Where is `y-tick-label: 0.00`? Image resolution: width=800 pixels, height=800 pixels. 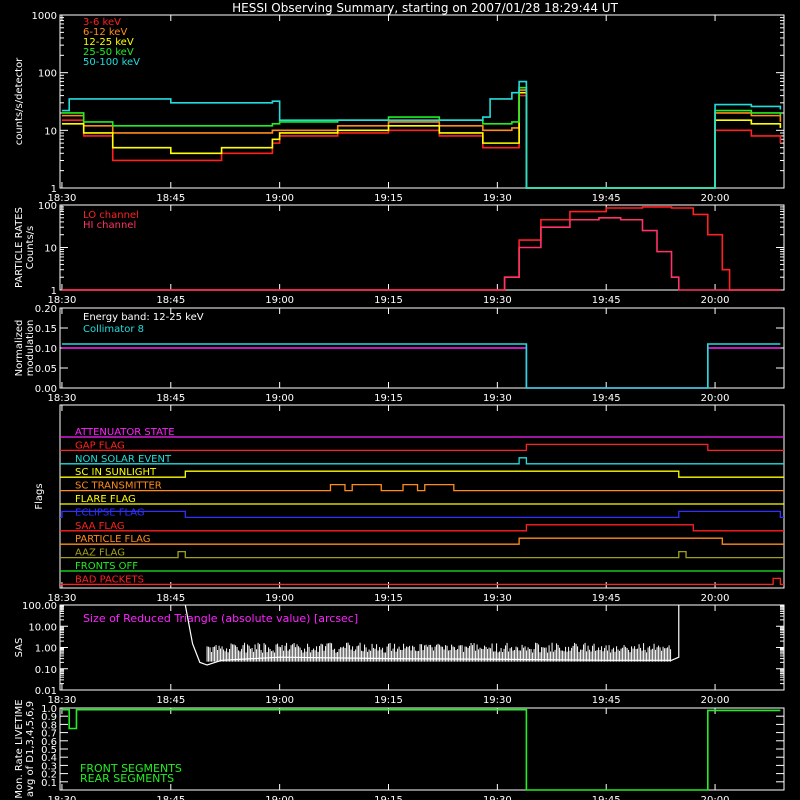
y-tick-label: 0.00 is located at coordinates (46, 389).